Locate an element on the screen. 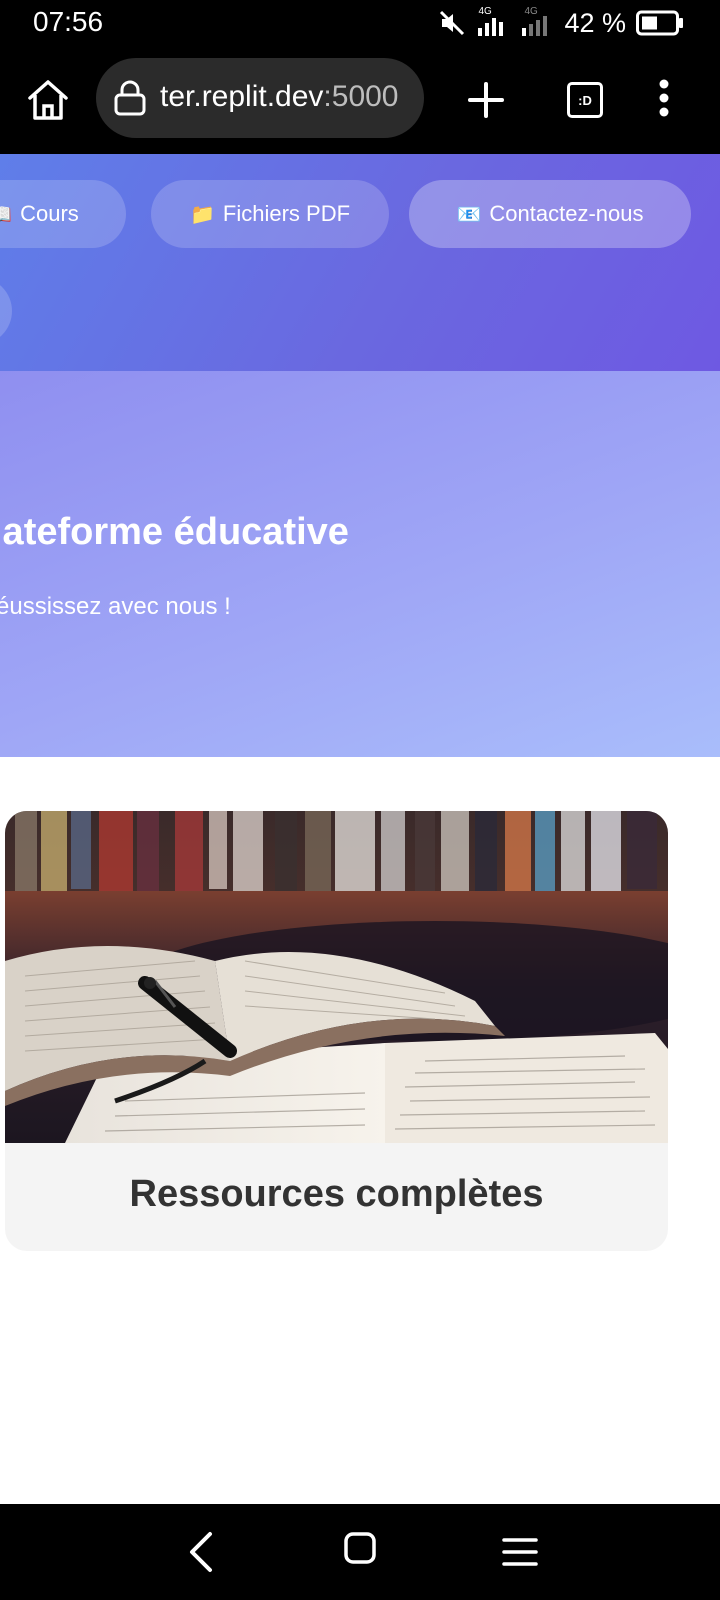 The width and height of the screenshot is (720, 1600). url-text: ter.replit.dev:5000 is located at coordinates (279, 97).